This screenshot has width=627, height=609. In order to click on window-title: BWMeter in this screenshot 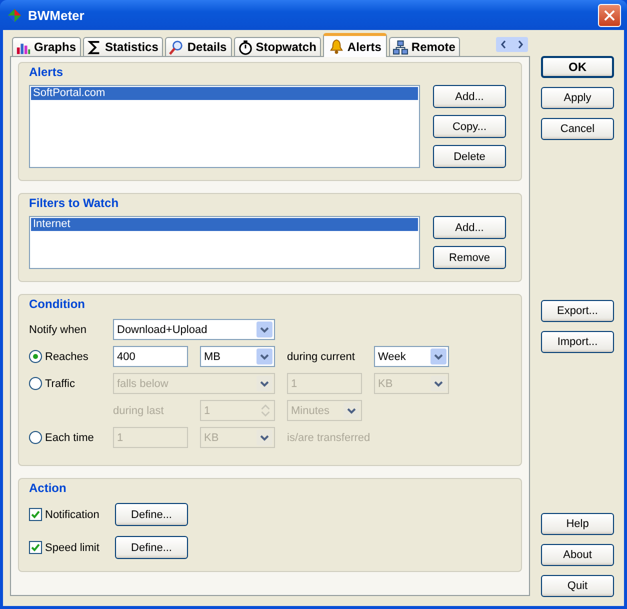, I will do `click(57, 15)`.